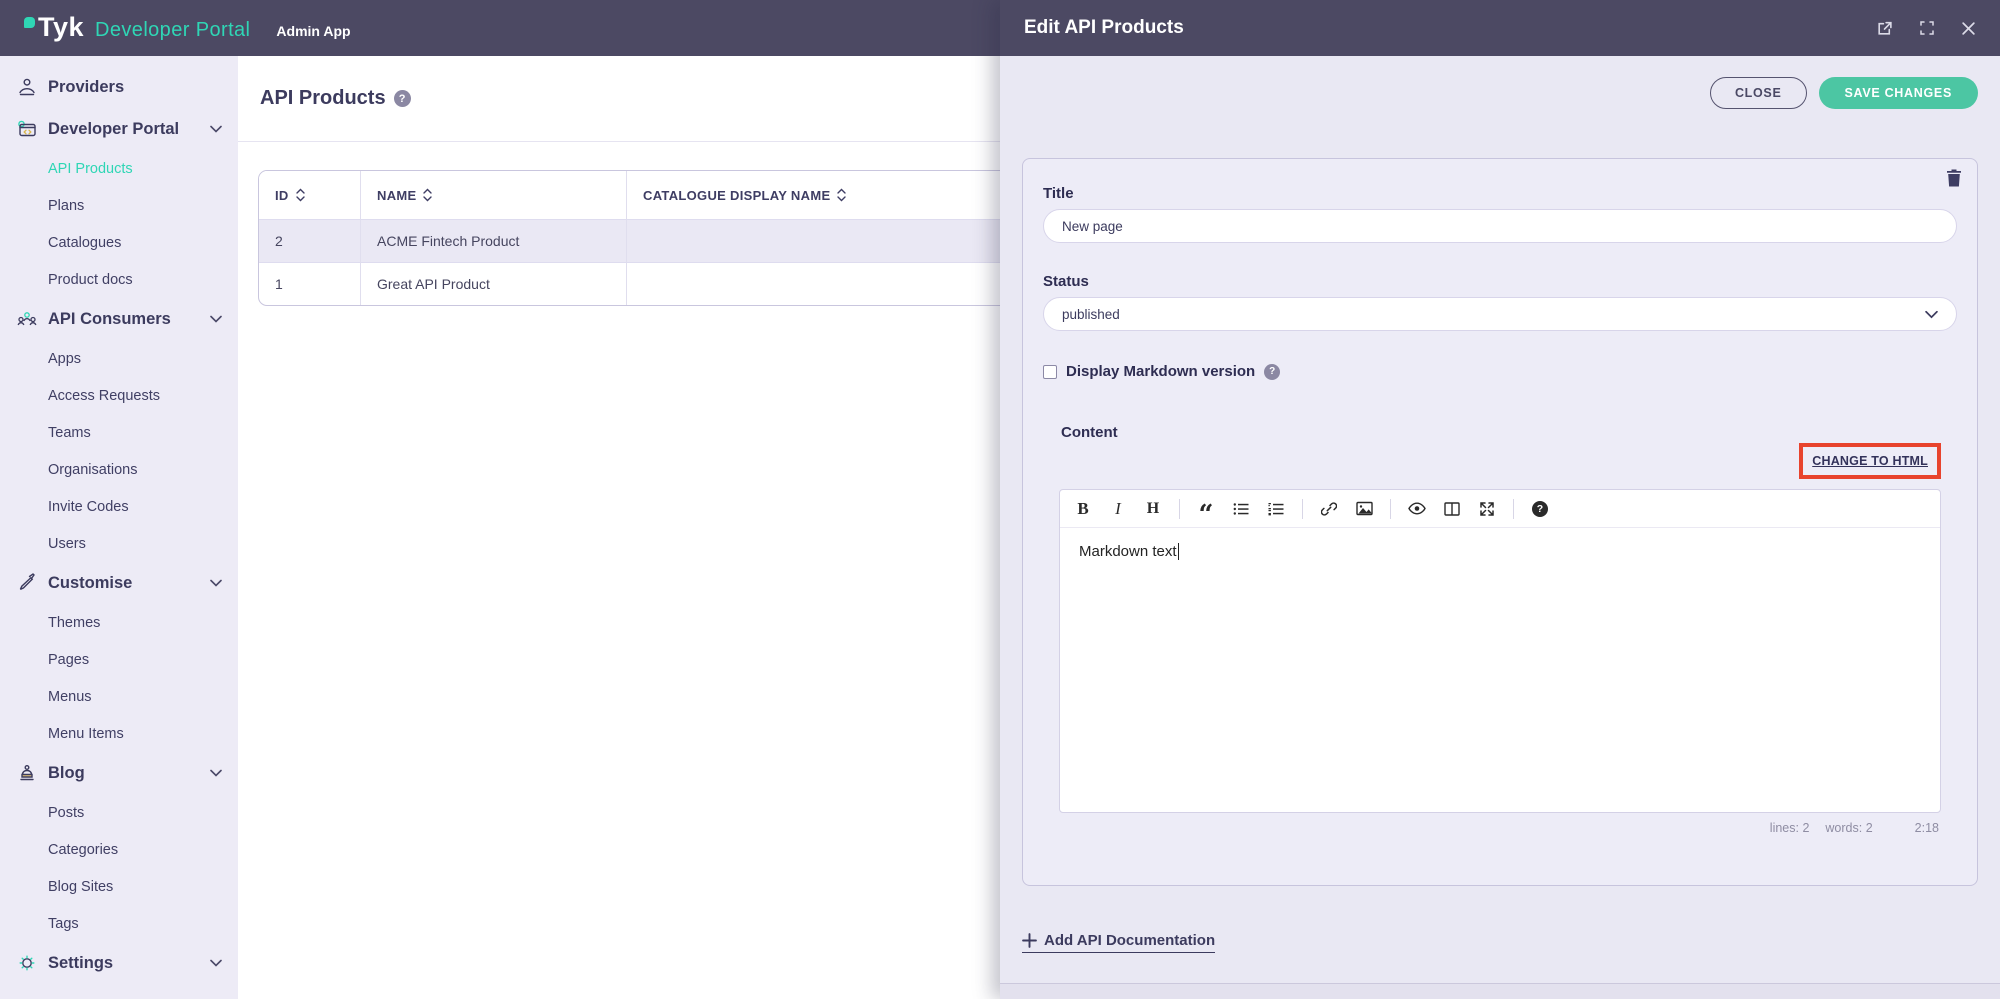 This screenshot has height=999, width=2000. Describe the element at coordinates (119, 622) in the screenshot. I see `sidebar-item-themes: Themes` at that location.